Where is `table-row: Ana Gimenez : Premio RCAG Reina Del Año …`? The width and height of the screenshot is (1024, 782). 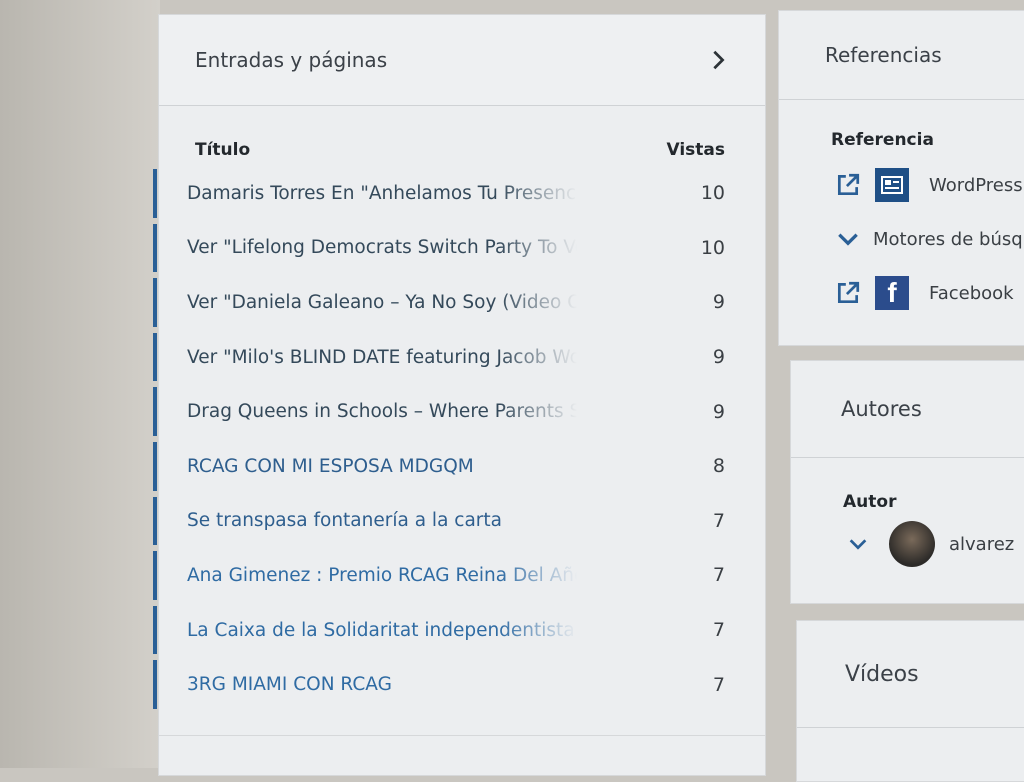 table-row: Ana Gimenez : Premio RCAG Reina Del Año … is located at coordinates (459, 575).